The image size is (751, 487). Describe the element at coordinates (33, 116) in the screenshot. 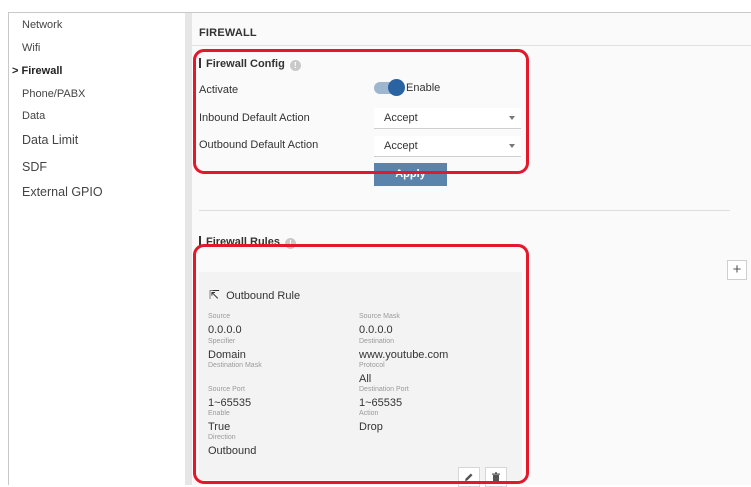

I see `sidebar-item-data: Data` at that location.